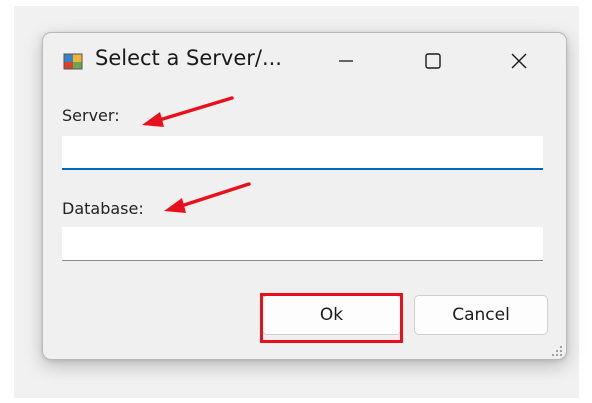  Describe the element at coordinates (481, 315) in the screenshot. I see `cancel-button: Cancel` at that location.